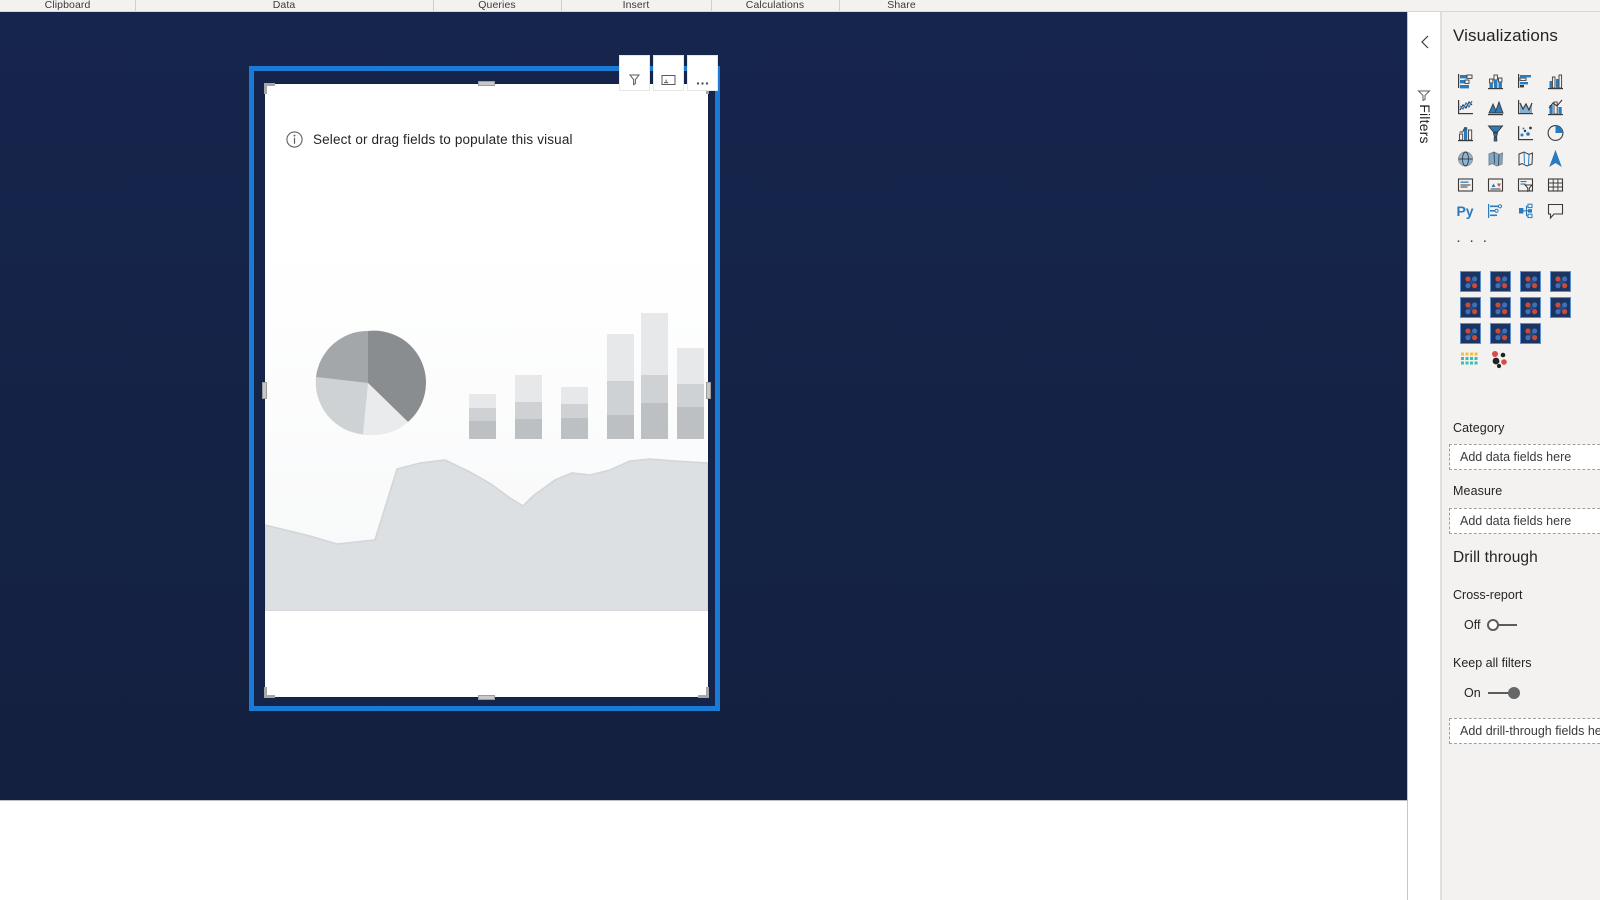  I want to click on filter-icon, so click(634, 73).